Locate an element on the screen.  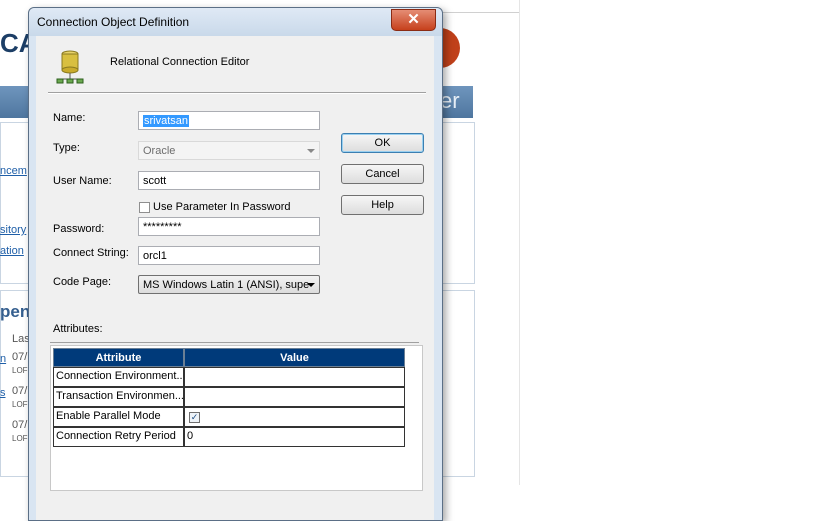
connect-string-label: Connect String: is located at coordinates (91, 253).